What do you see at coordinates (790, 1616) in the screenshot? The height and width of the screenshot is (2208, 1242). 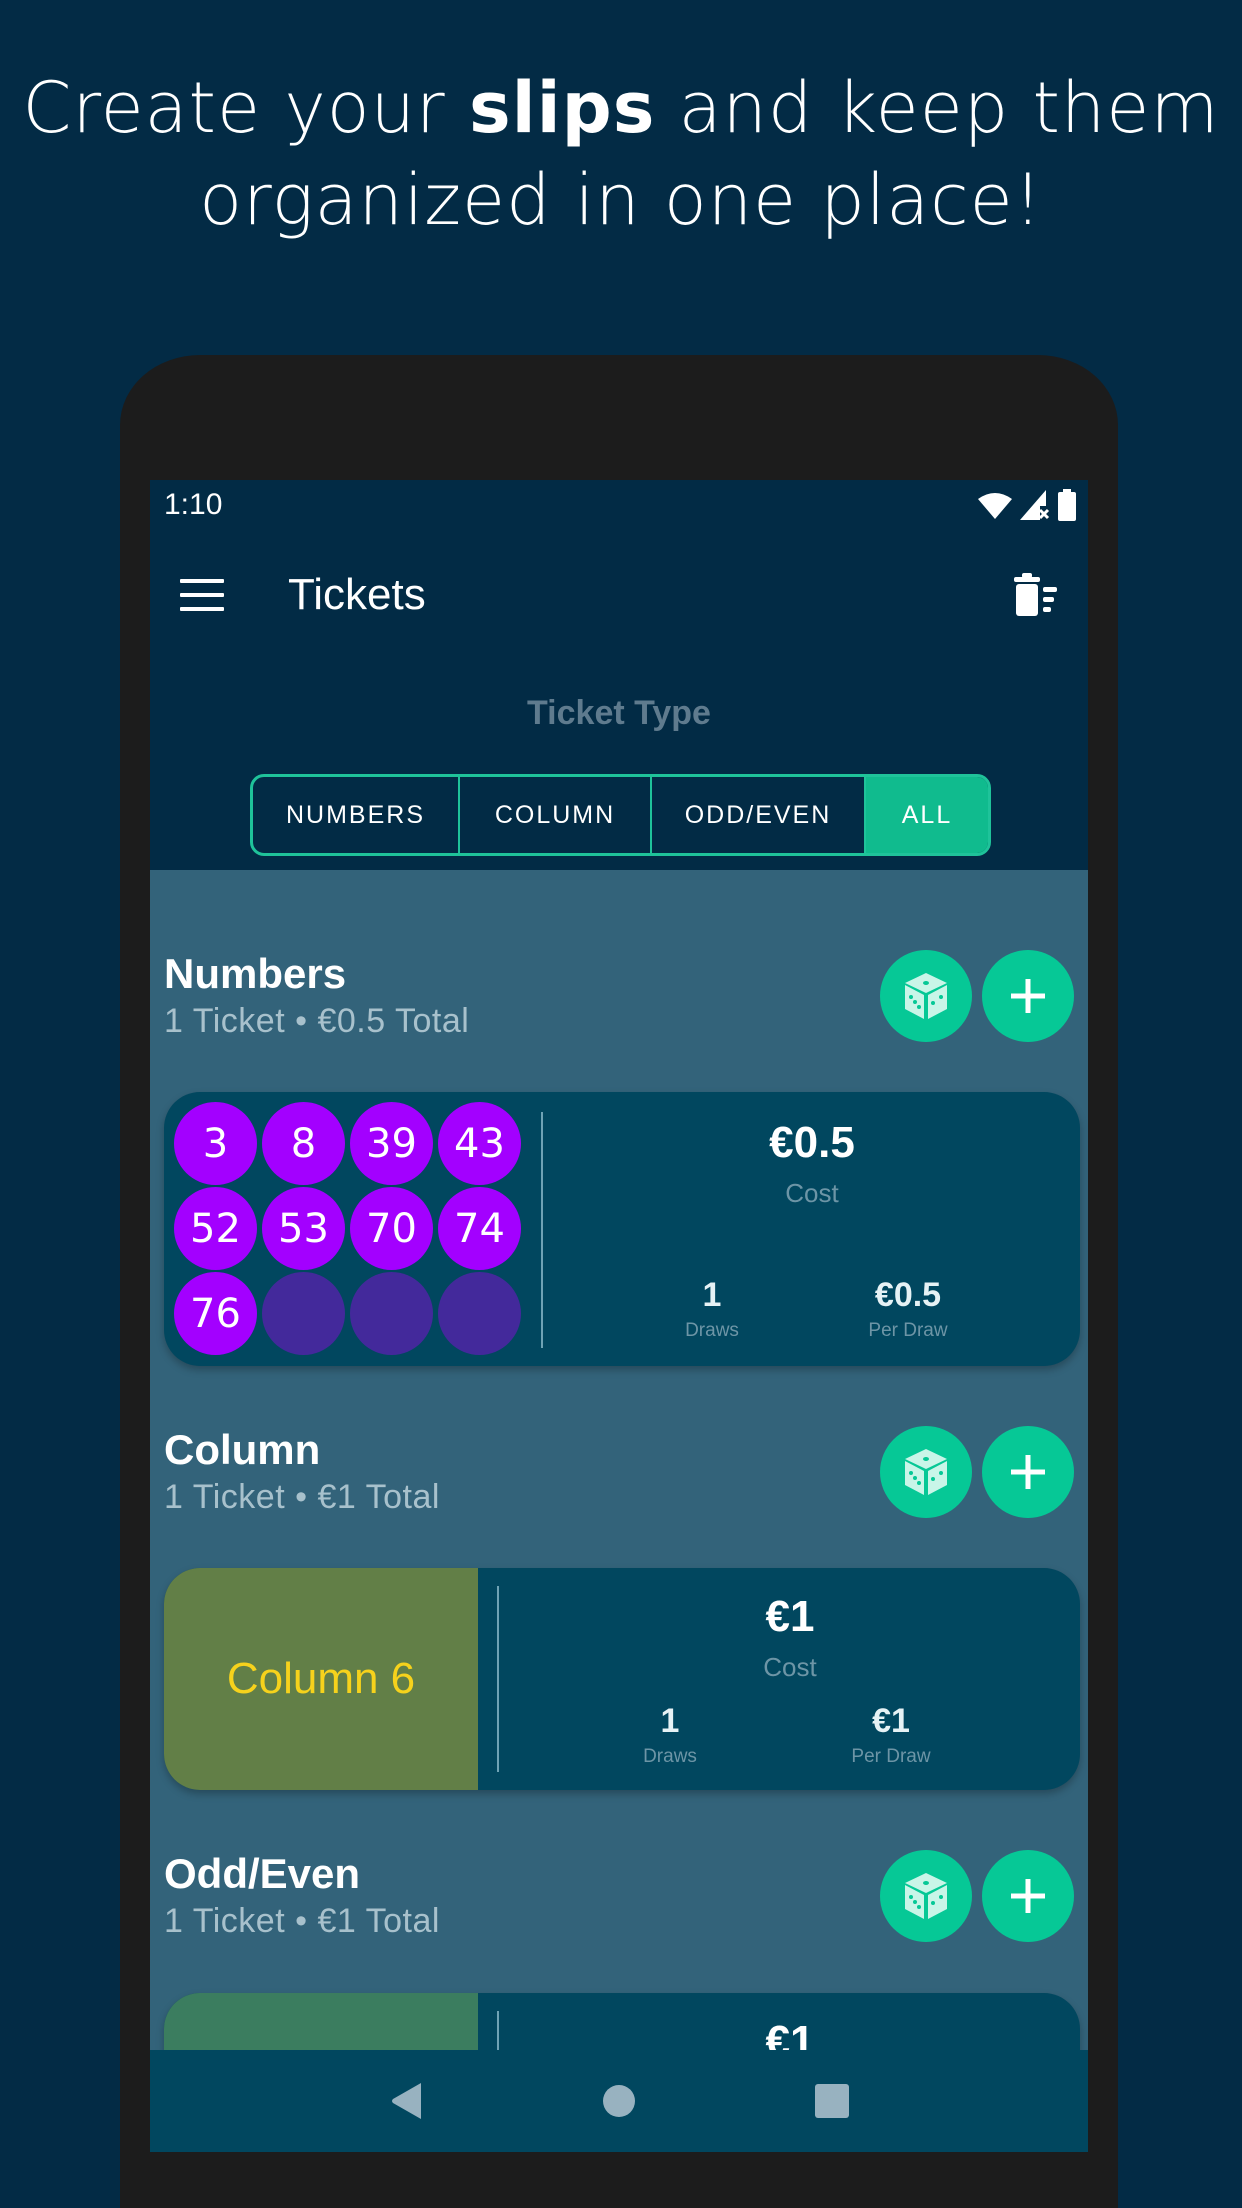 I see `ticket-cost: €1` at bounding box center [790, 1616].